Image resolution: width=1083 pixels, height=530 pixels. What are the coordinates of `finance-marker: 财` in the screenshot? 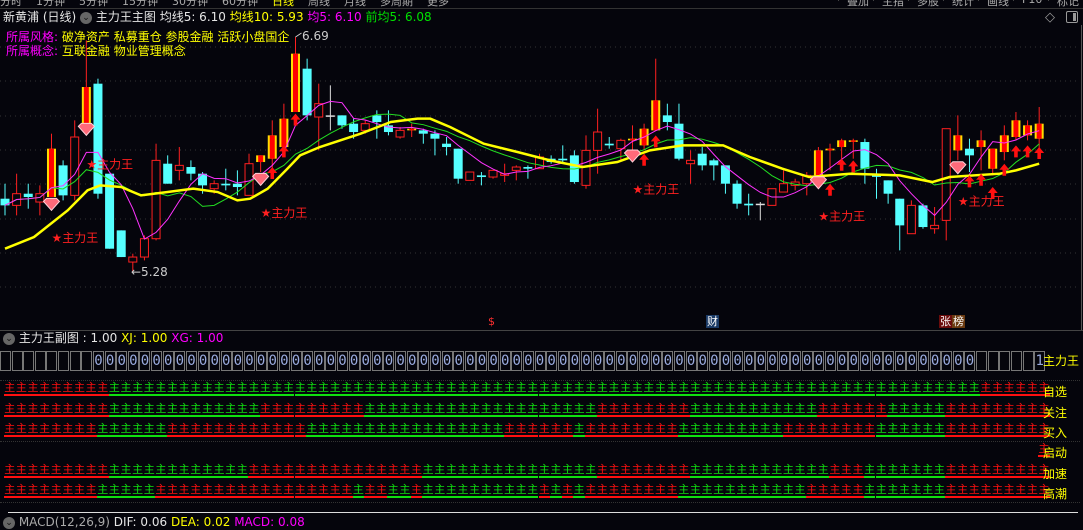 It's located at (712, 321).